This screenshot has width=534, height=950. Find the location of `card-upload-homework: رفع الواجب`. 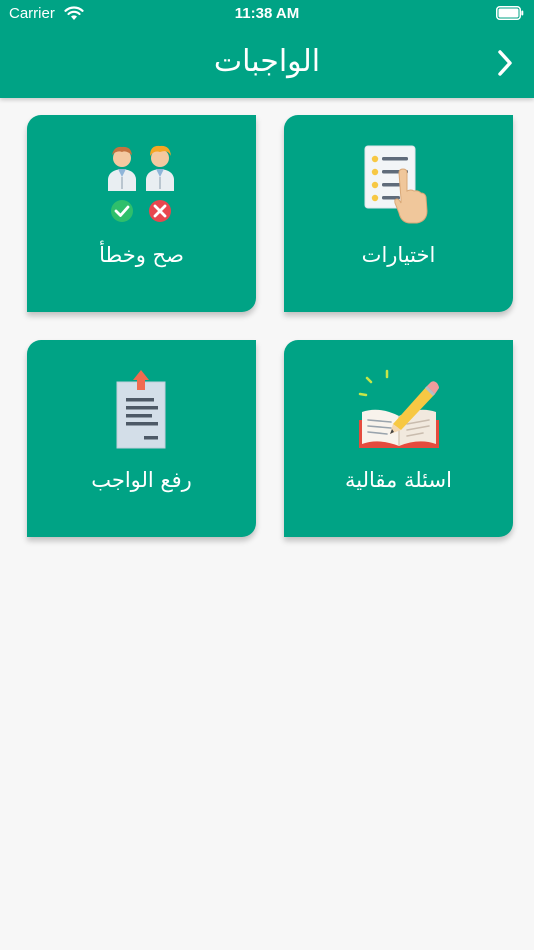

card-upload-homework: رفع الواجب is located at coordinates (141, 438).